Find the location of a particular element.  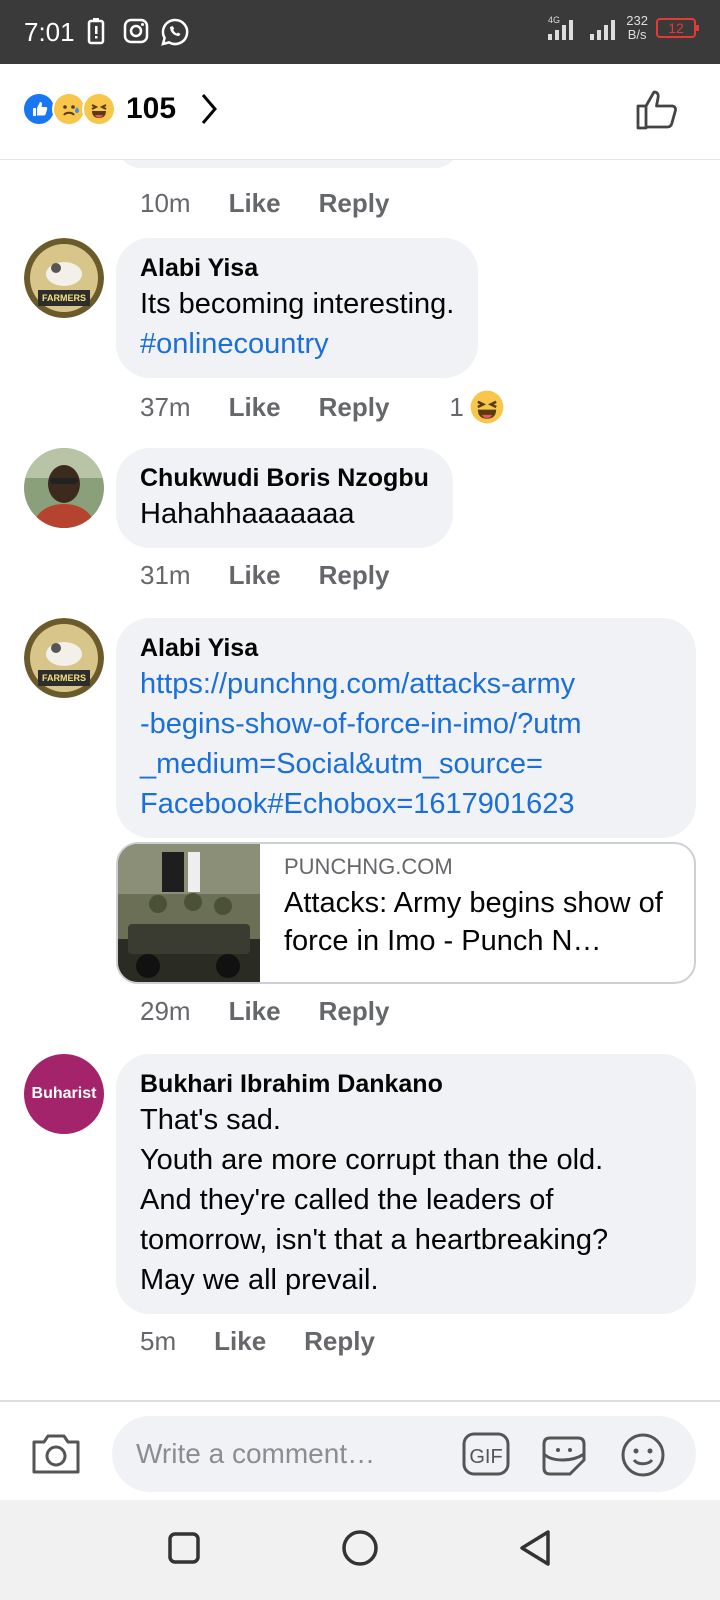

link-preview-image is located at coordinates (189, 913).